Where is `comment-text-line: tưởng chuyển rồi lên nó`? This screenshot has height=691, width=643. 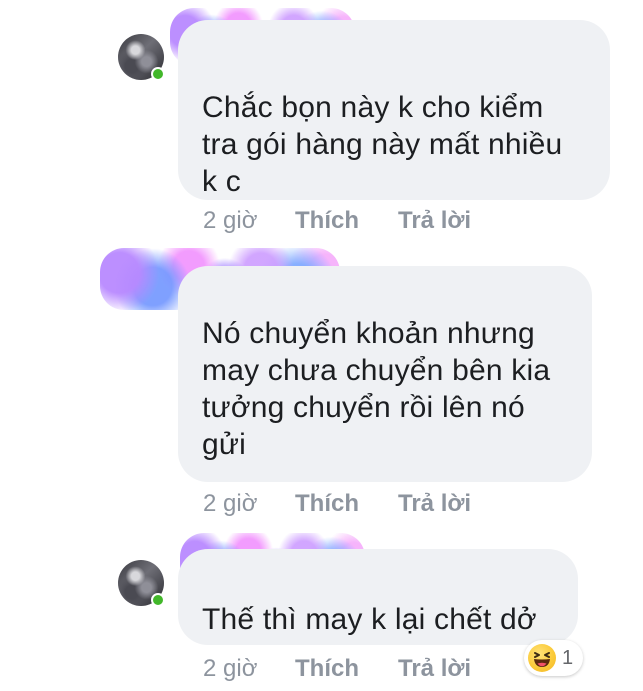 comment-text-line: tưởng chuyển rồi lên nó is located at coordinates (363, 407).